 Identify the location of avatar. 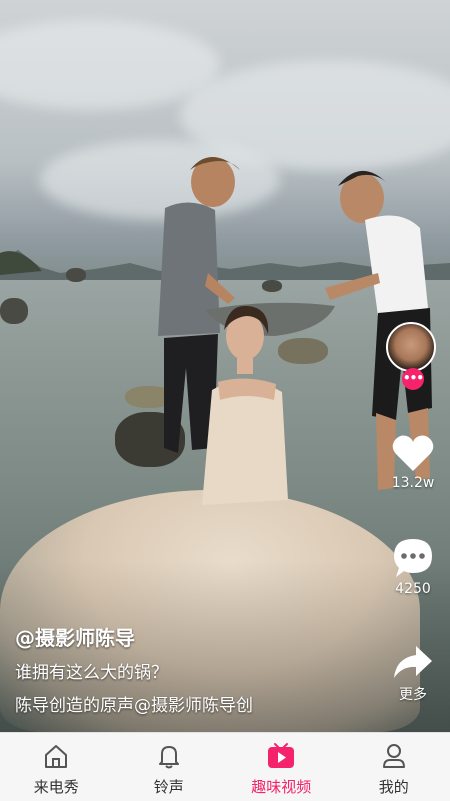
(411, 347).